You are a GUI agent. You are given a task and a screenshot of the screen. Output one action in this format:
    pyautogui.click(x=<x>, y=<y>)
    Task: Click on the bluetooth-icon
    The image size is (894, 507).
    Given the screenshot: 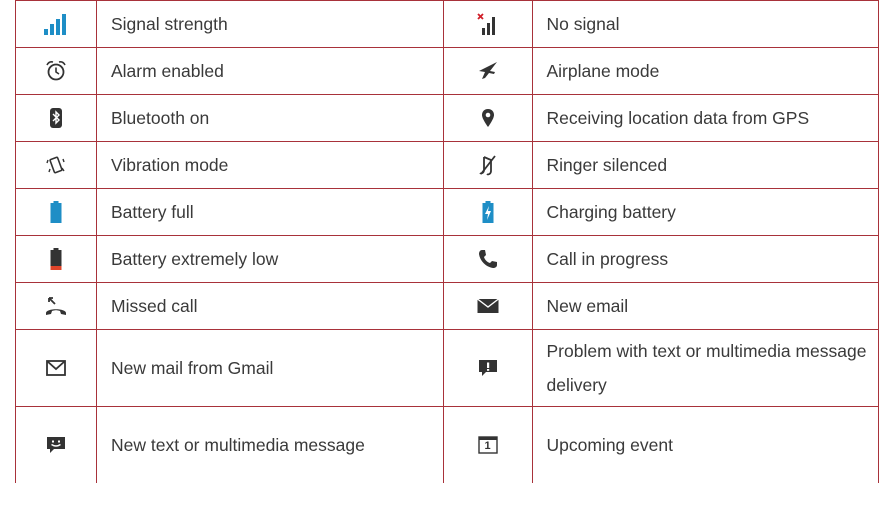 What is the action you would take?
    pyautogui.click(x=56, y=118)
    